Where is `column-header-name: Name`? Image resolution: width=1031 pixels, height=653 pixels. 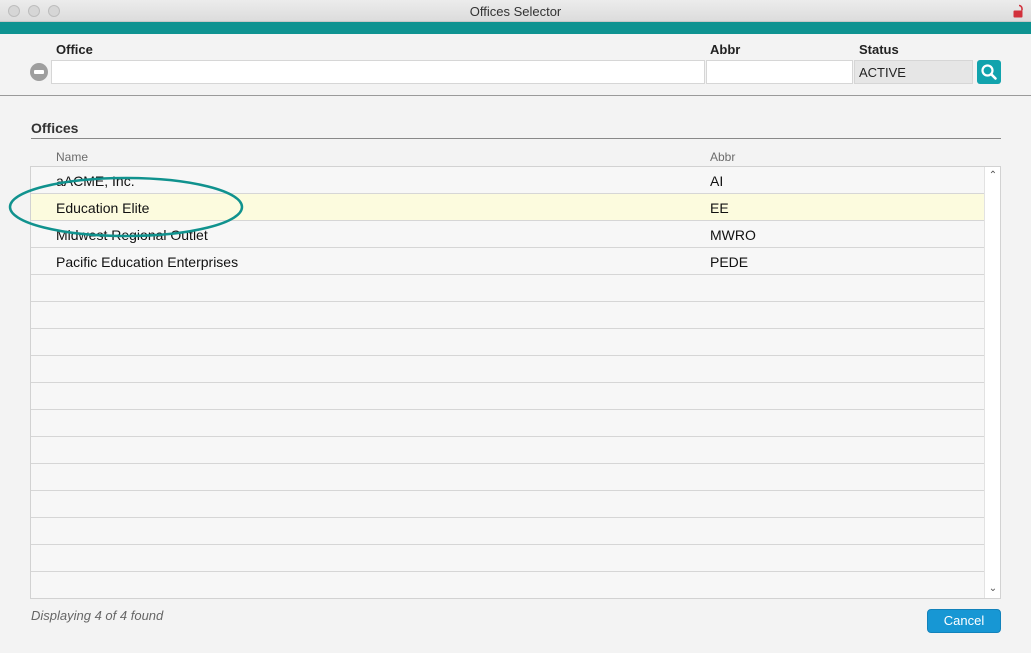
column-header-name: Name is located at coordinates (72, 157).